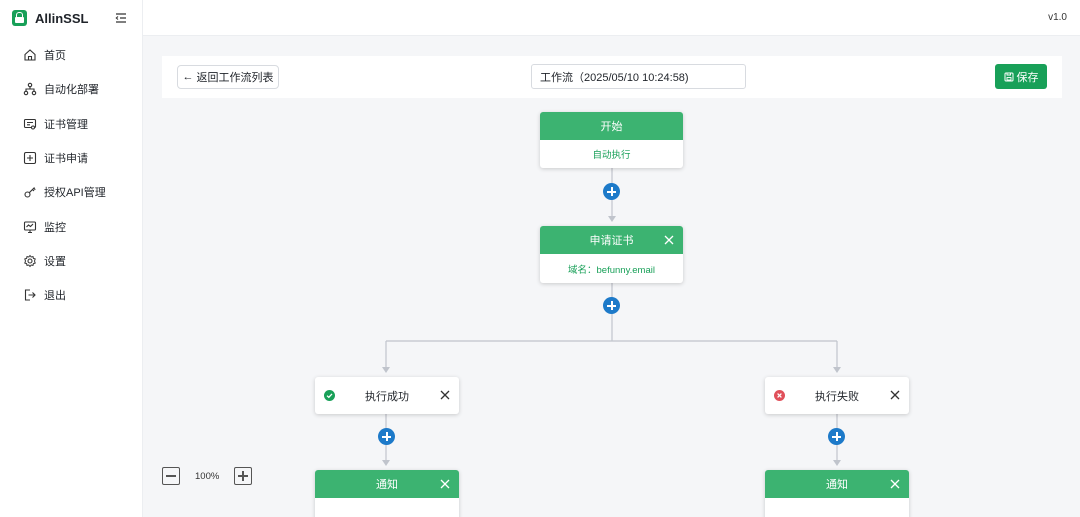 Image resolution: width=1080 pixels, height=517 pixels. I want to click on workflow-name-input: 工作流（2025/05/10 10:24:58), so click(638, 76).